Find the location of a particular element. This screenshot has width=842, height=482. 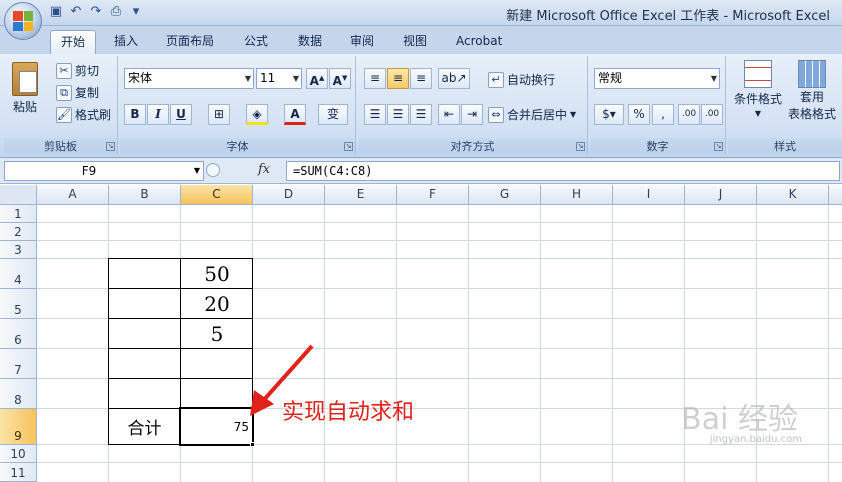

column-header: J is located at coordinates (721, 195).